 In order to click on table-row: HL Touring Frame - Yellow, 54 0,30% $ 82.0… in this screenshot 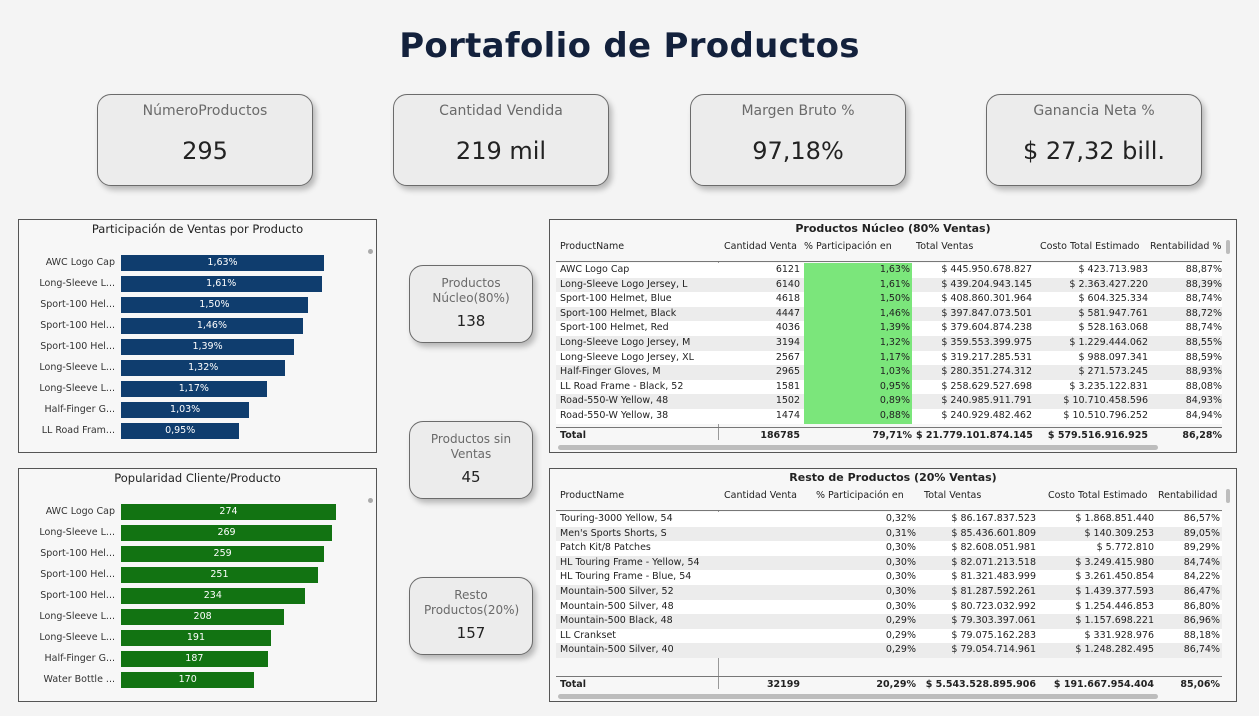, I will do `click(889, 563)`.